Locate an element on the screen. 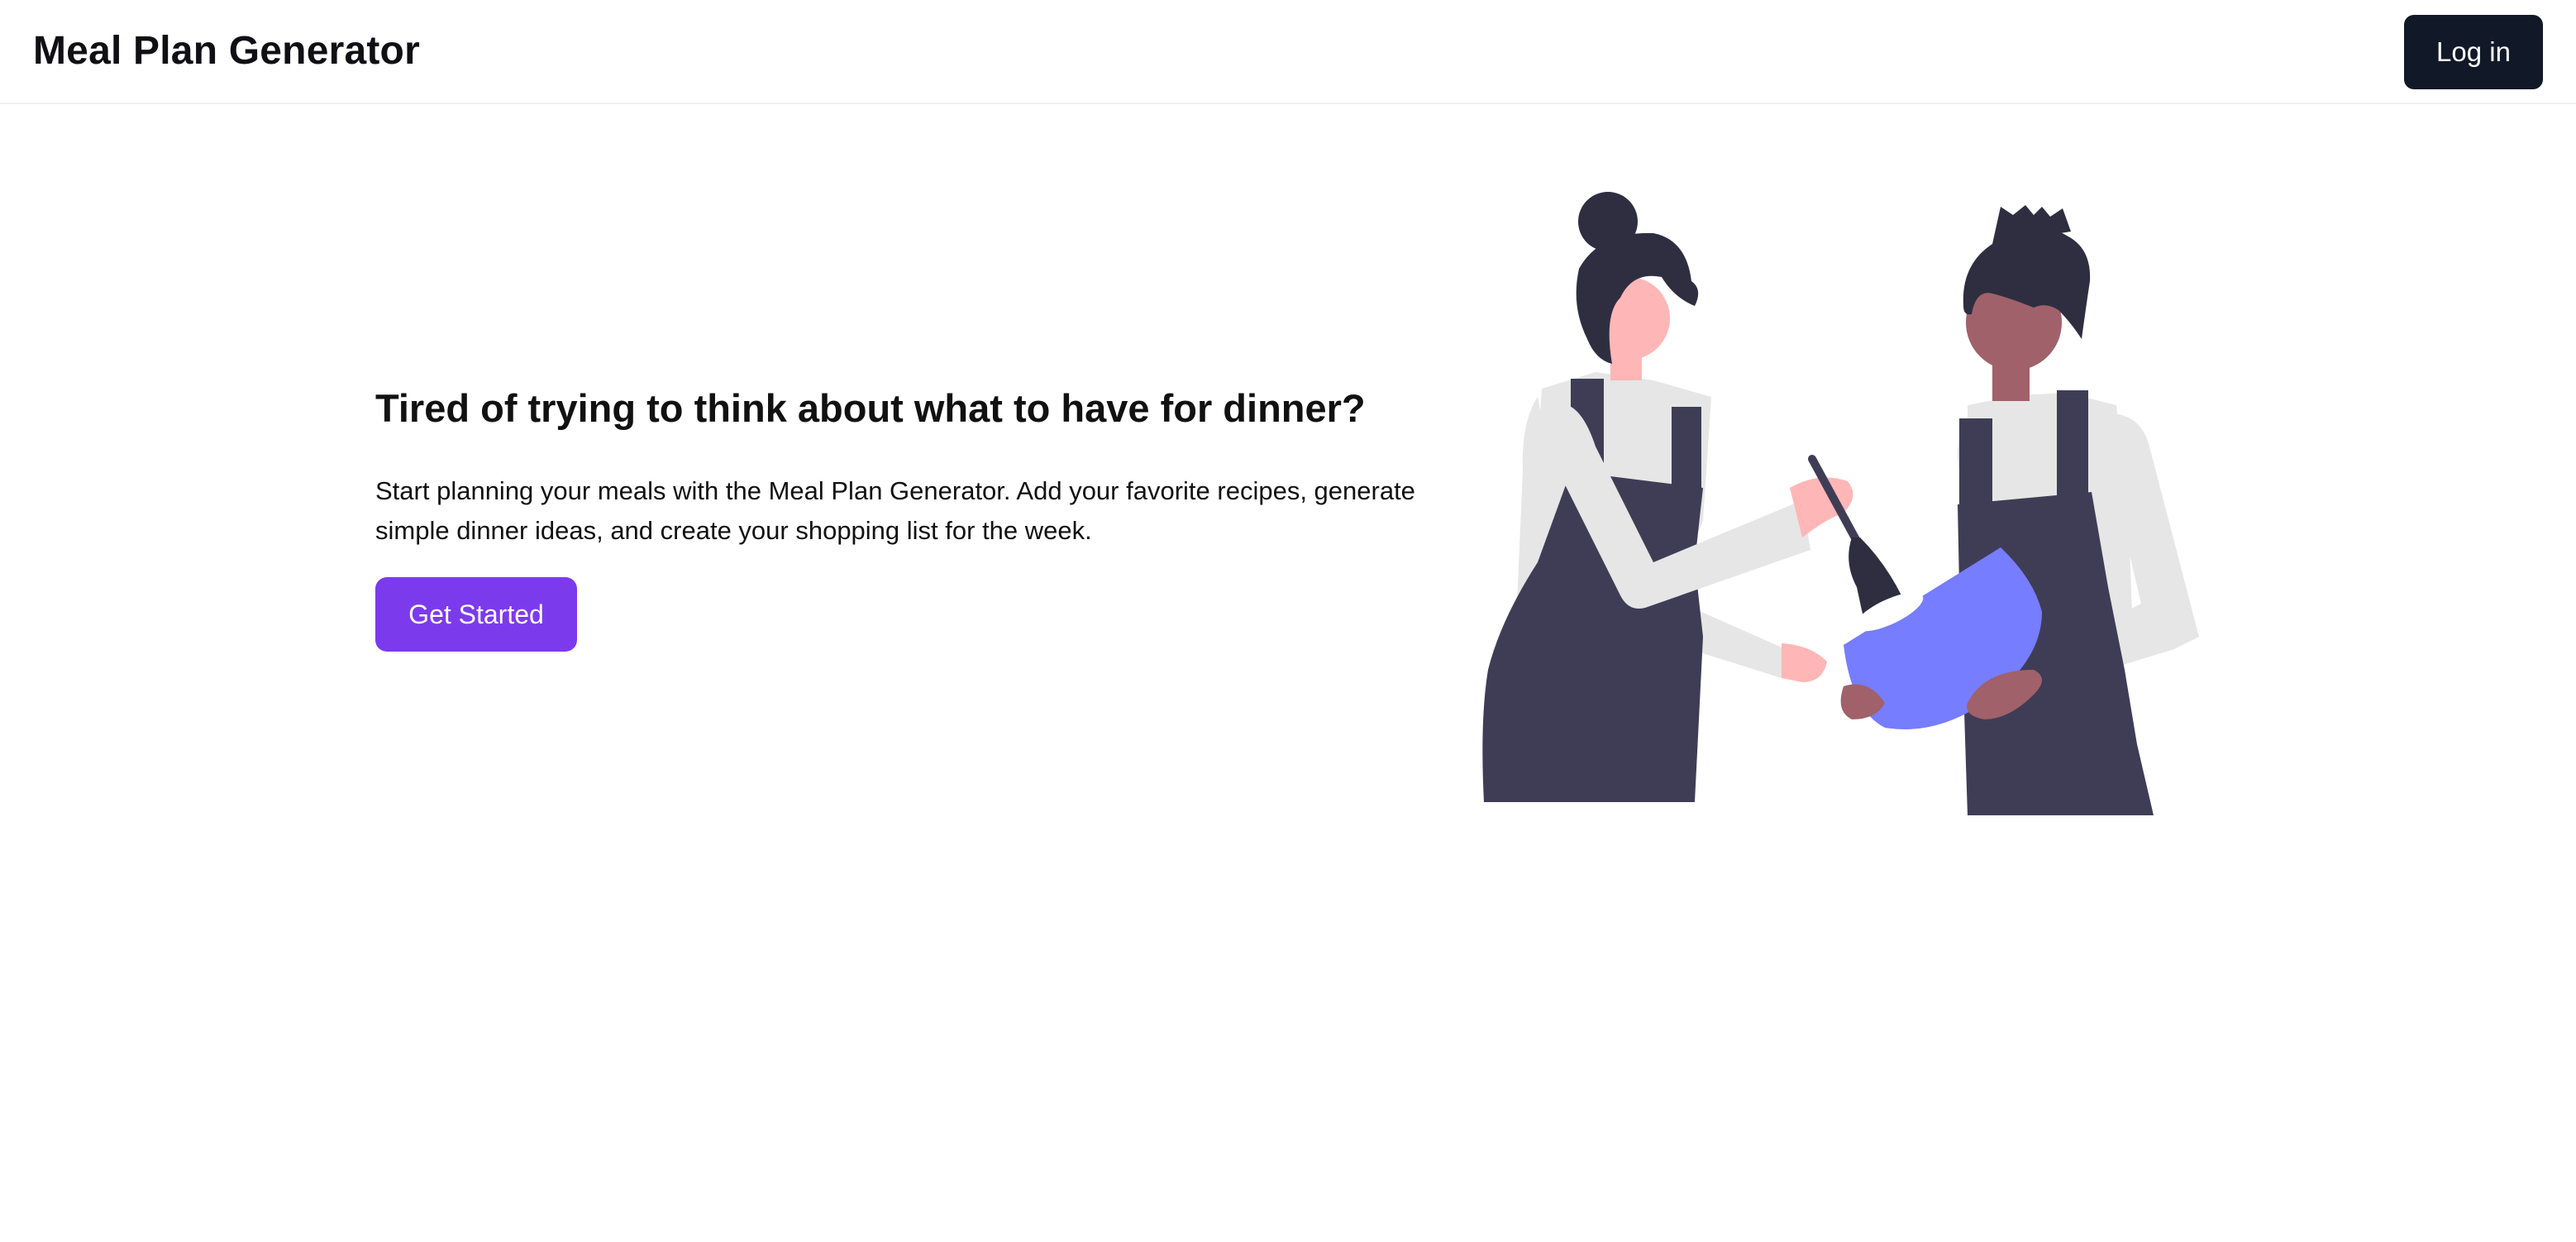 The image size is (2576, 1242). get-started-button: Get Started is located at coordinates (476, 614).